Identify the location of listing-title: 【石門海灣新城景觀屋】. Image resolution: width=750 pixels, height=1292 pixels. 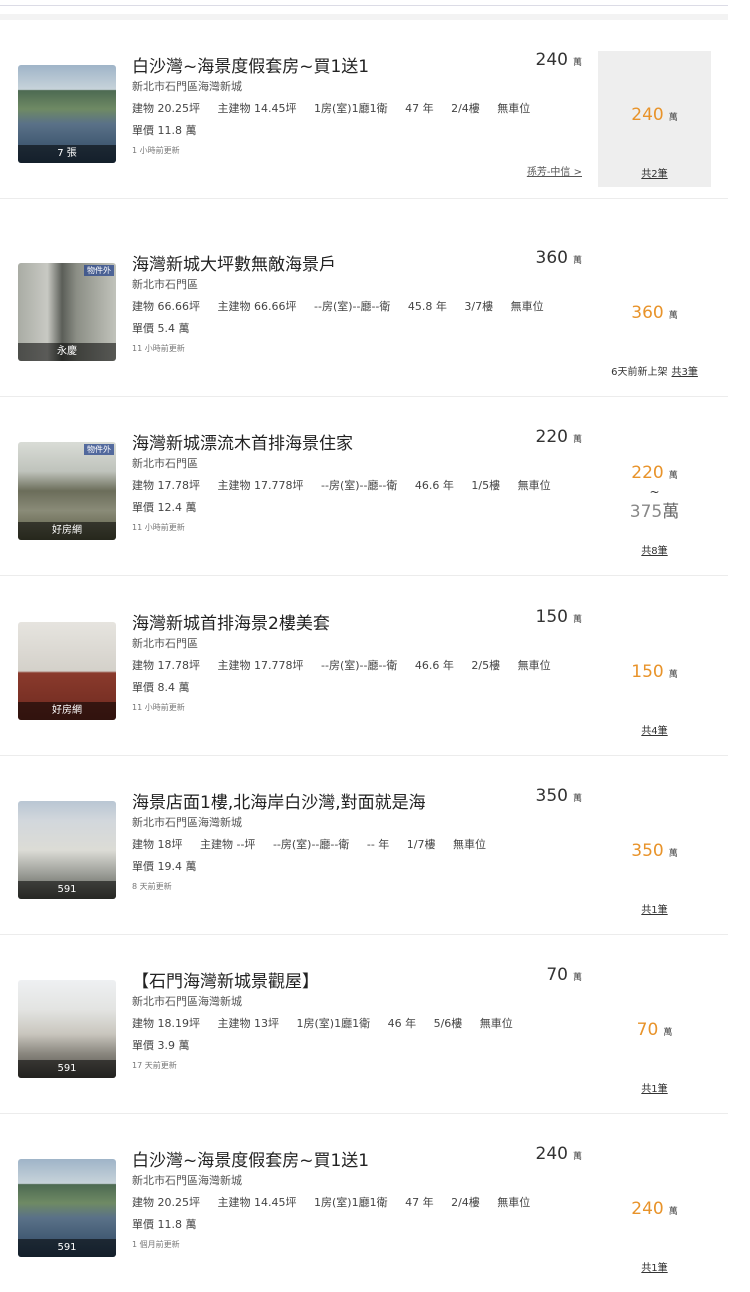
(225, 979).